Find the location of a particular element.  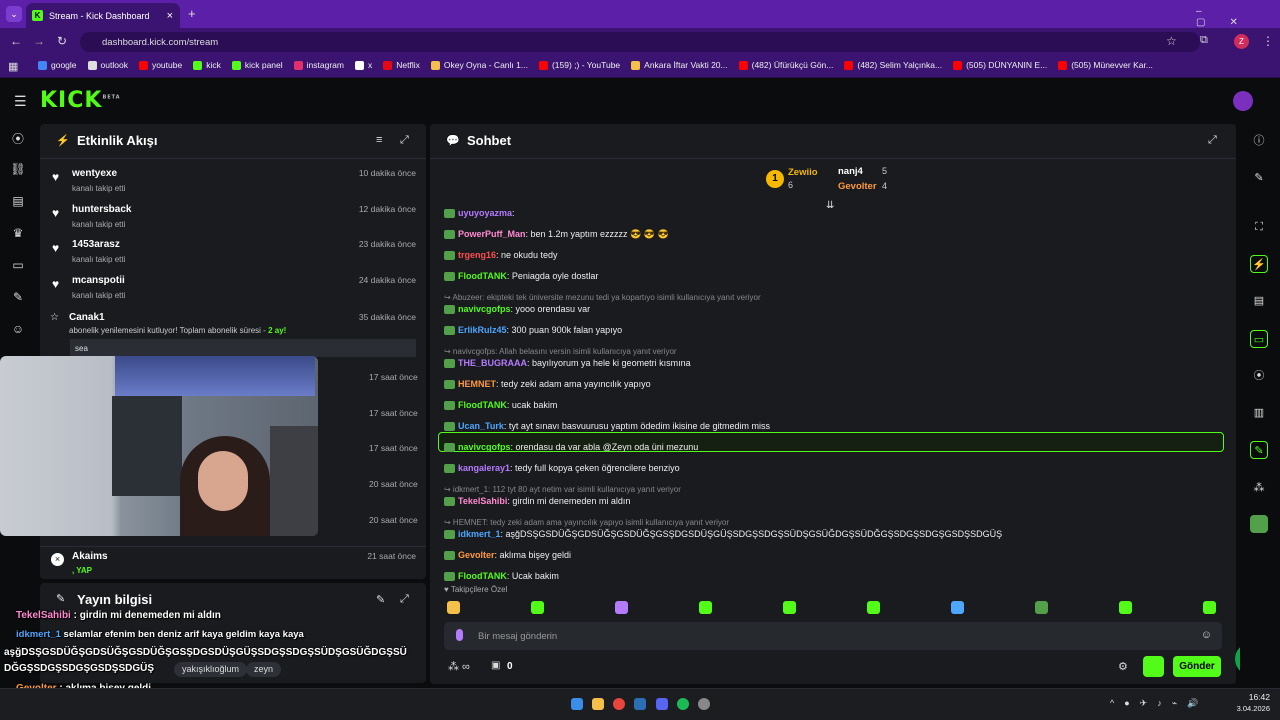

chat-username: Ucan_Turk is located at coordinates (481, 426).